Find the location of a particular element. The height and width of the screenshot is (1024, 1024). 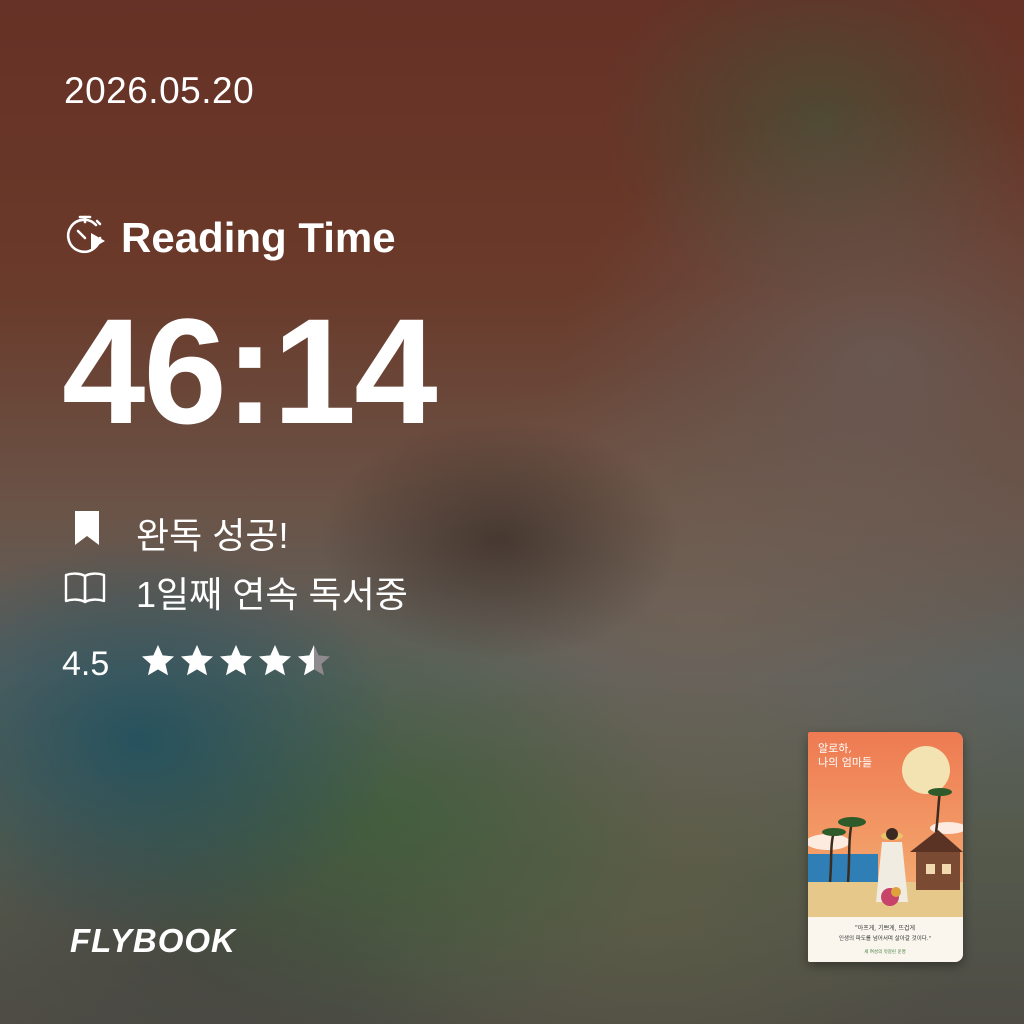

rating-value: 4.5 is located at coordinates (86, 664).